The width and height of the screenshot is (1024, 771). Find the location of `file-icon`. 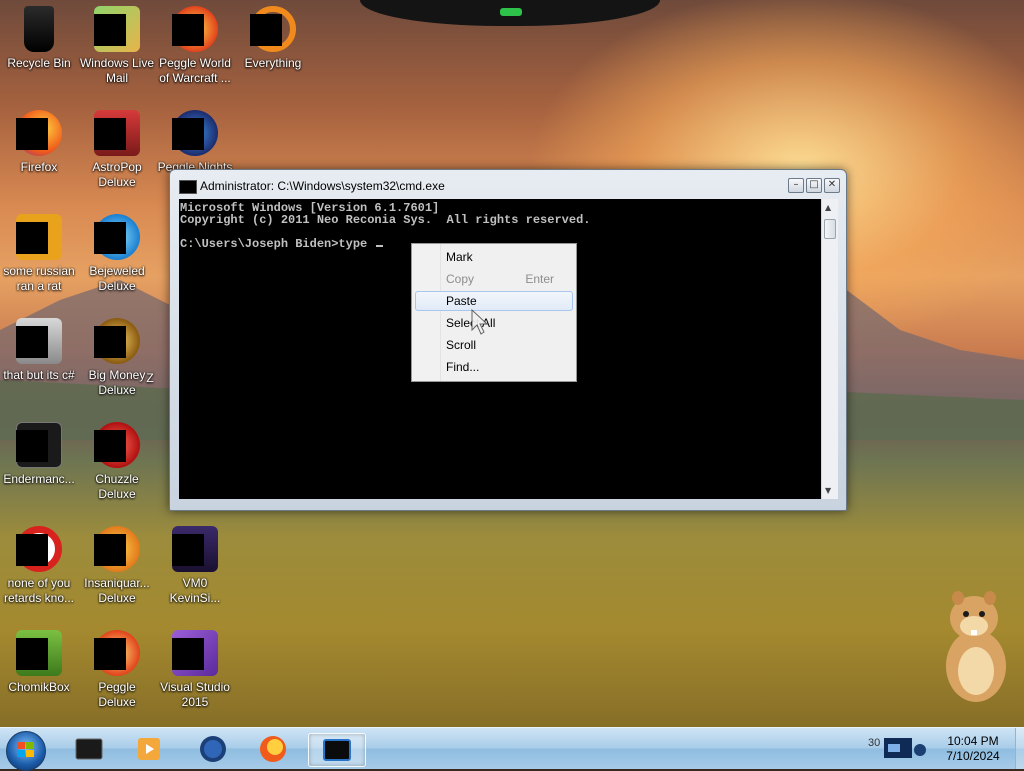

file-icon is located at coordinates (39, 237).